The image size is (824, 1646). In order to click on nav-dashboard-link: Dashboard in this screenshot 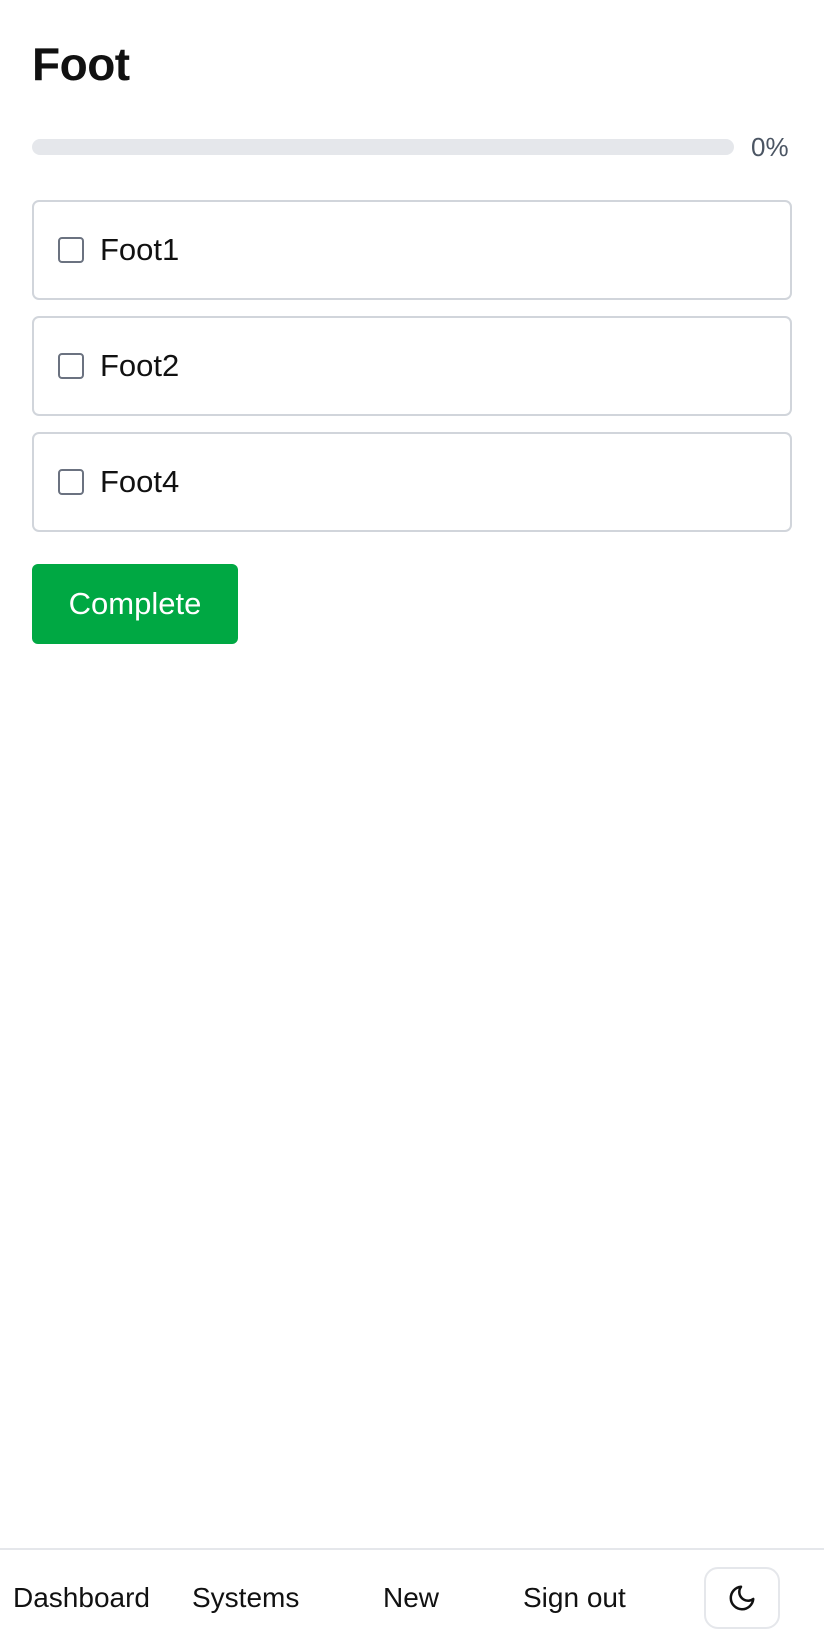, I will do `click(81, 1598)`.